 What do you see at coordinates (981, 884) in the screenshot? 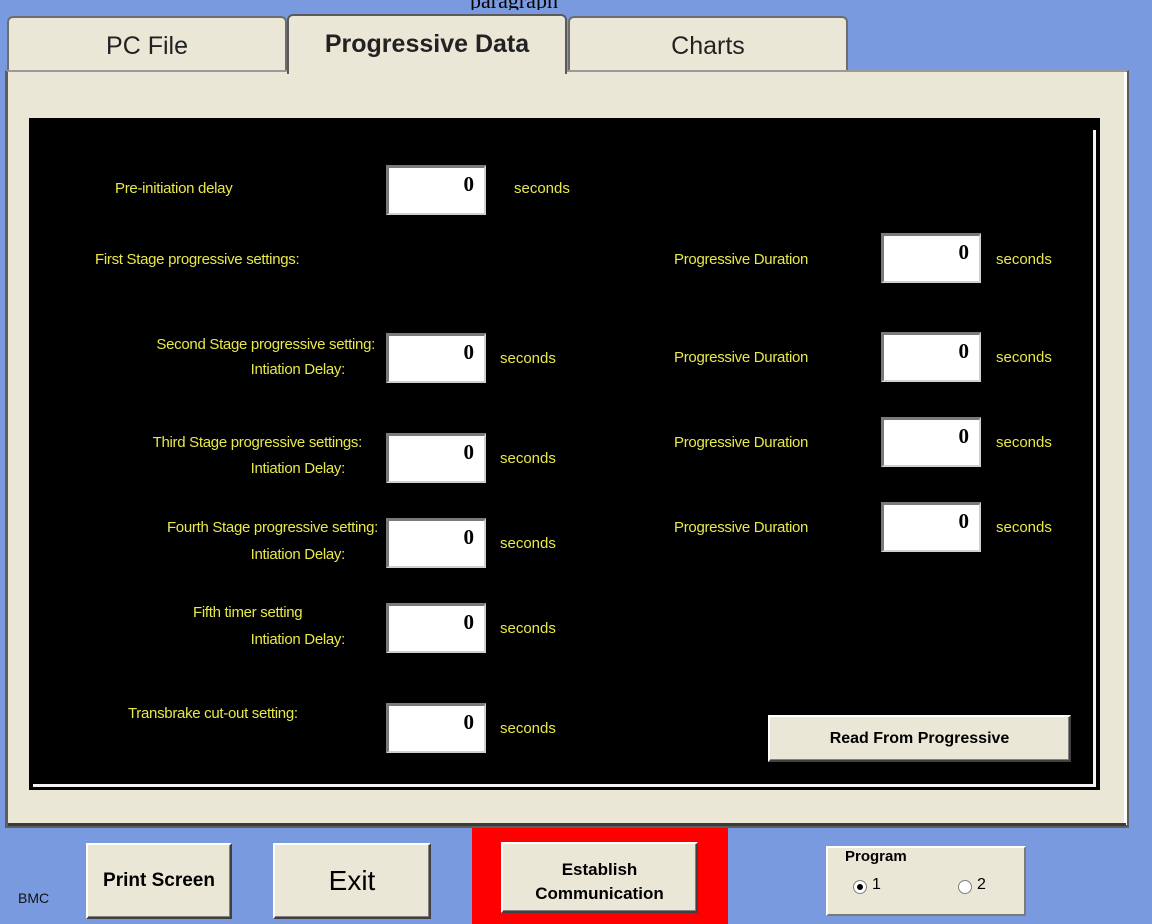
I see `program-2-label: 2` at bounding box center [981, 884].